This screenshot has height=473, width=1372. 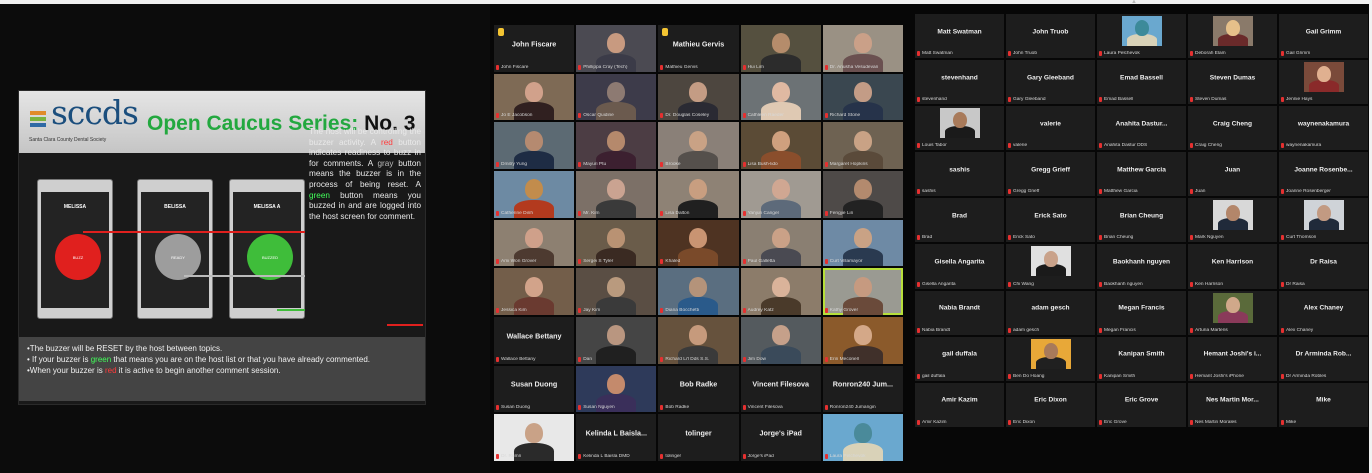 I want to click on participant-tile: Mathieu Gervis Mathieu Gervis, so click(x=698, y=48).